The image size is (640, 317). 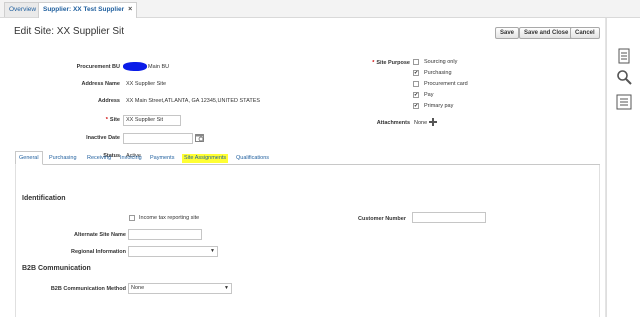 What do you see at coordinates (320, 9) in the screenshot?
I see `document-tab-bar: Overview Supplier: XX Test Supplier ×` at bounding box center [320, 9].